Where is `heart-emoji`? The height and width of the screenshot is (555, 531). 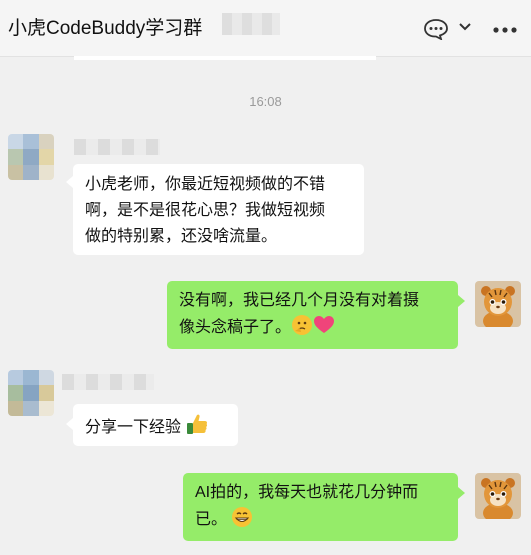
heart-emoji is located at coordinates (324, 324).